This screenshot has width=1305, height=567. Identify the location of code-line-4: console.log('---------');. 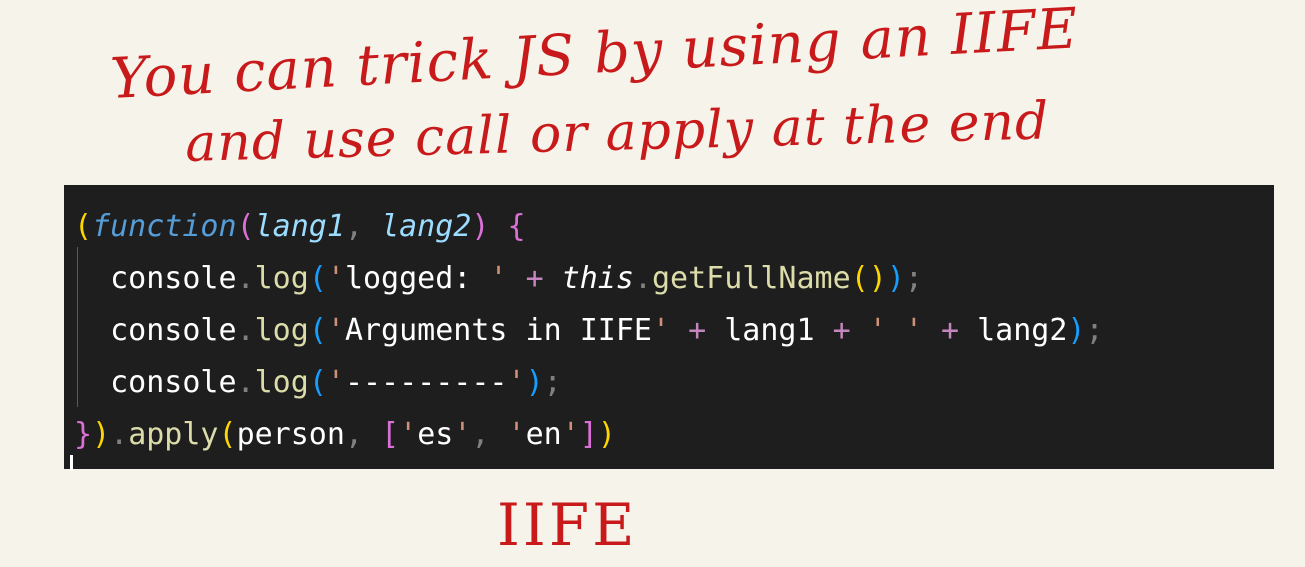
(336, 382).